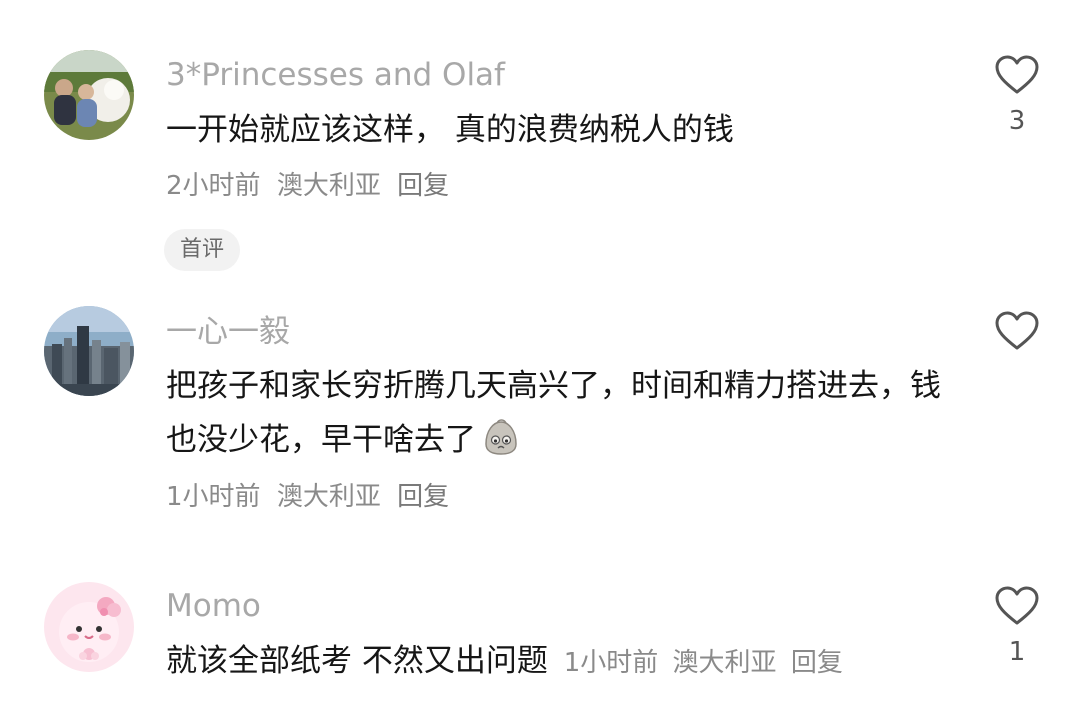 The height and width of the screenshot is (712, 1080). What do you see at coordinates (450, 130) in the screenshot?
I see `comment-text: 一开始就应该这样， 真的浪费纳税人的钱` at bounding box center [450, 130].